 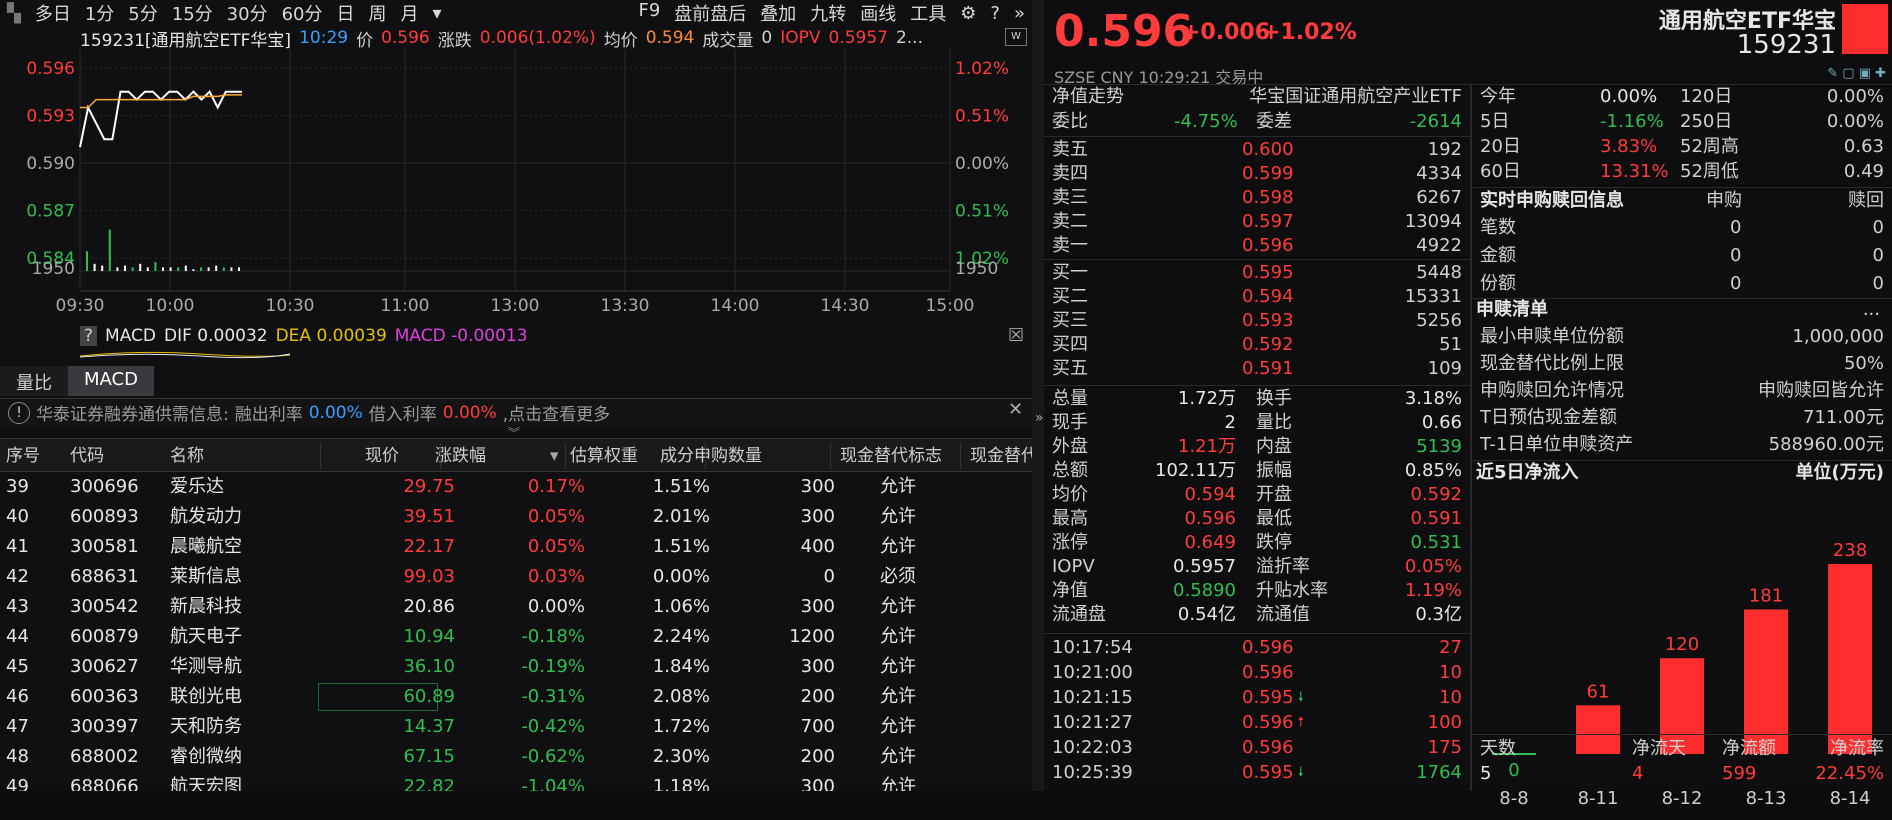 I want to click on x-tick: 13:00, so click(x=515, y=306).